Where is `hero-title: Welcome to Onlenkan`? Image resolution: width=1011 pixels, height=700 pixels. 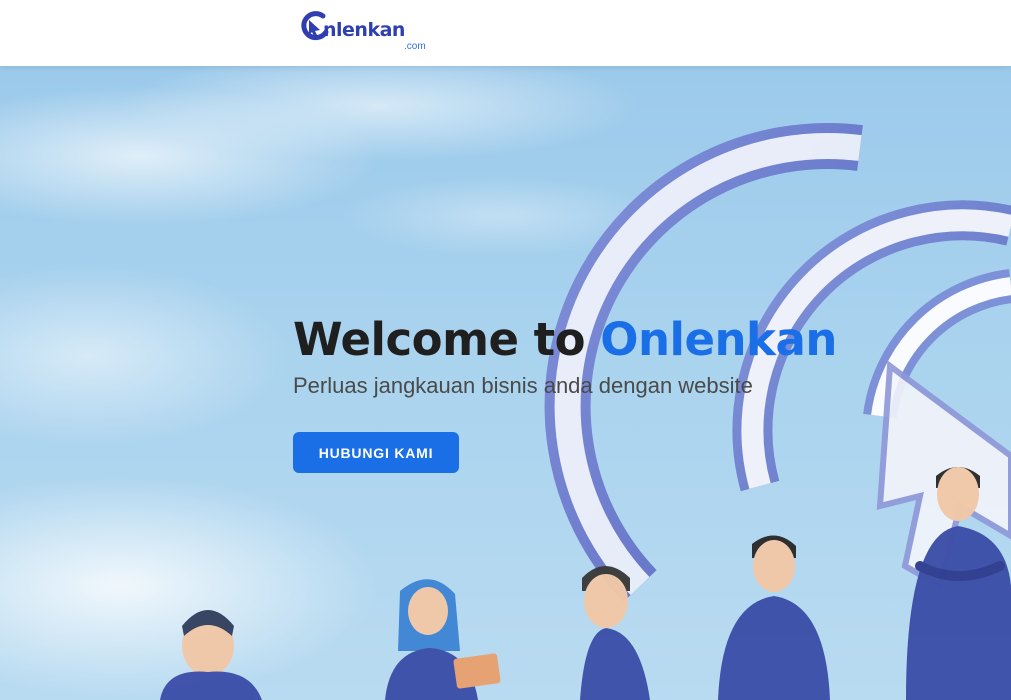
hero-title: Welcome to Onlenkan is located at coordinates (565, 340).